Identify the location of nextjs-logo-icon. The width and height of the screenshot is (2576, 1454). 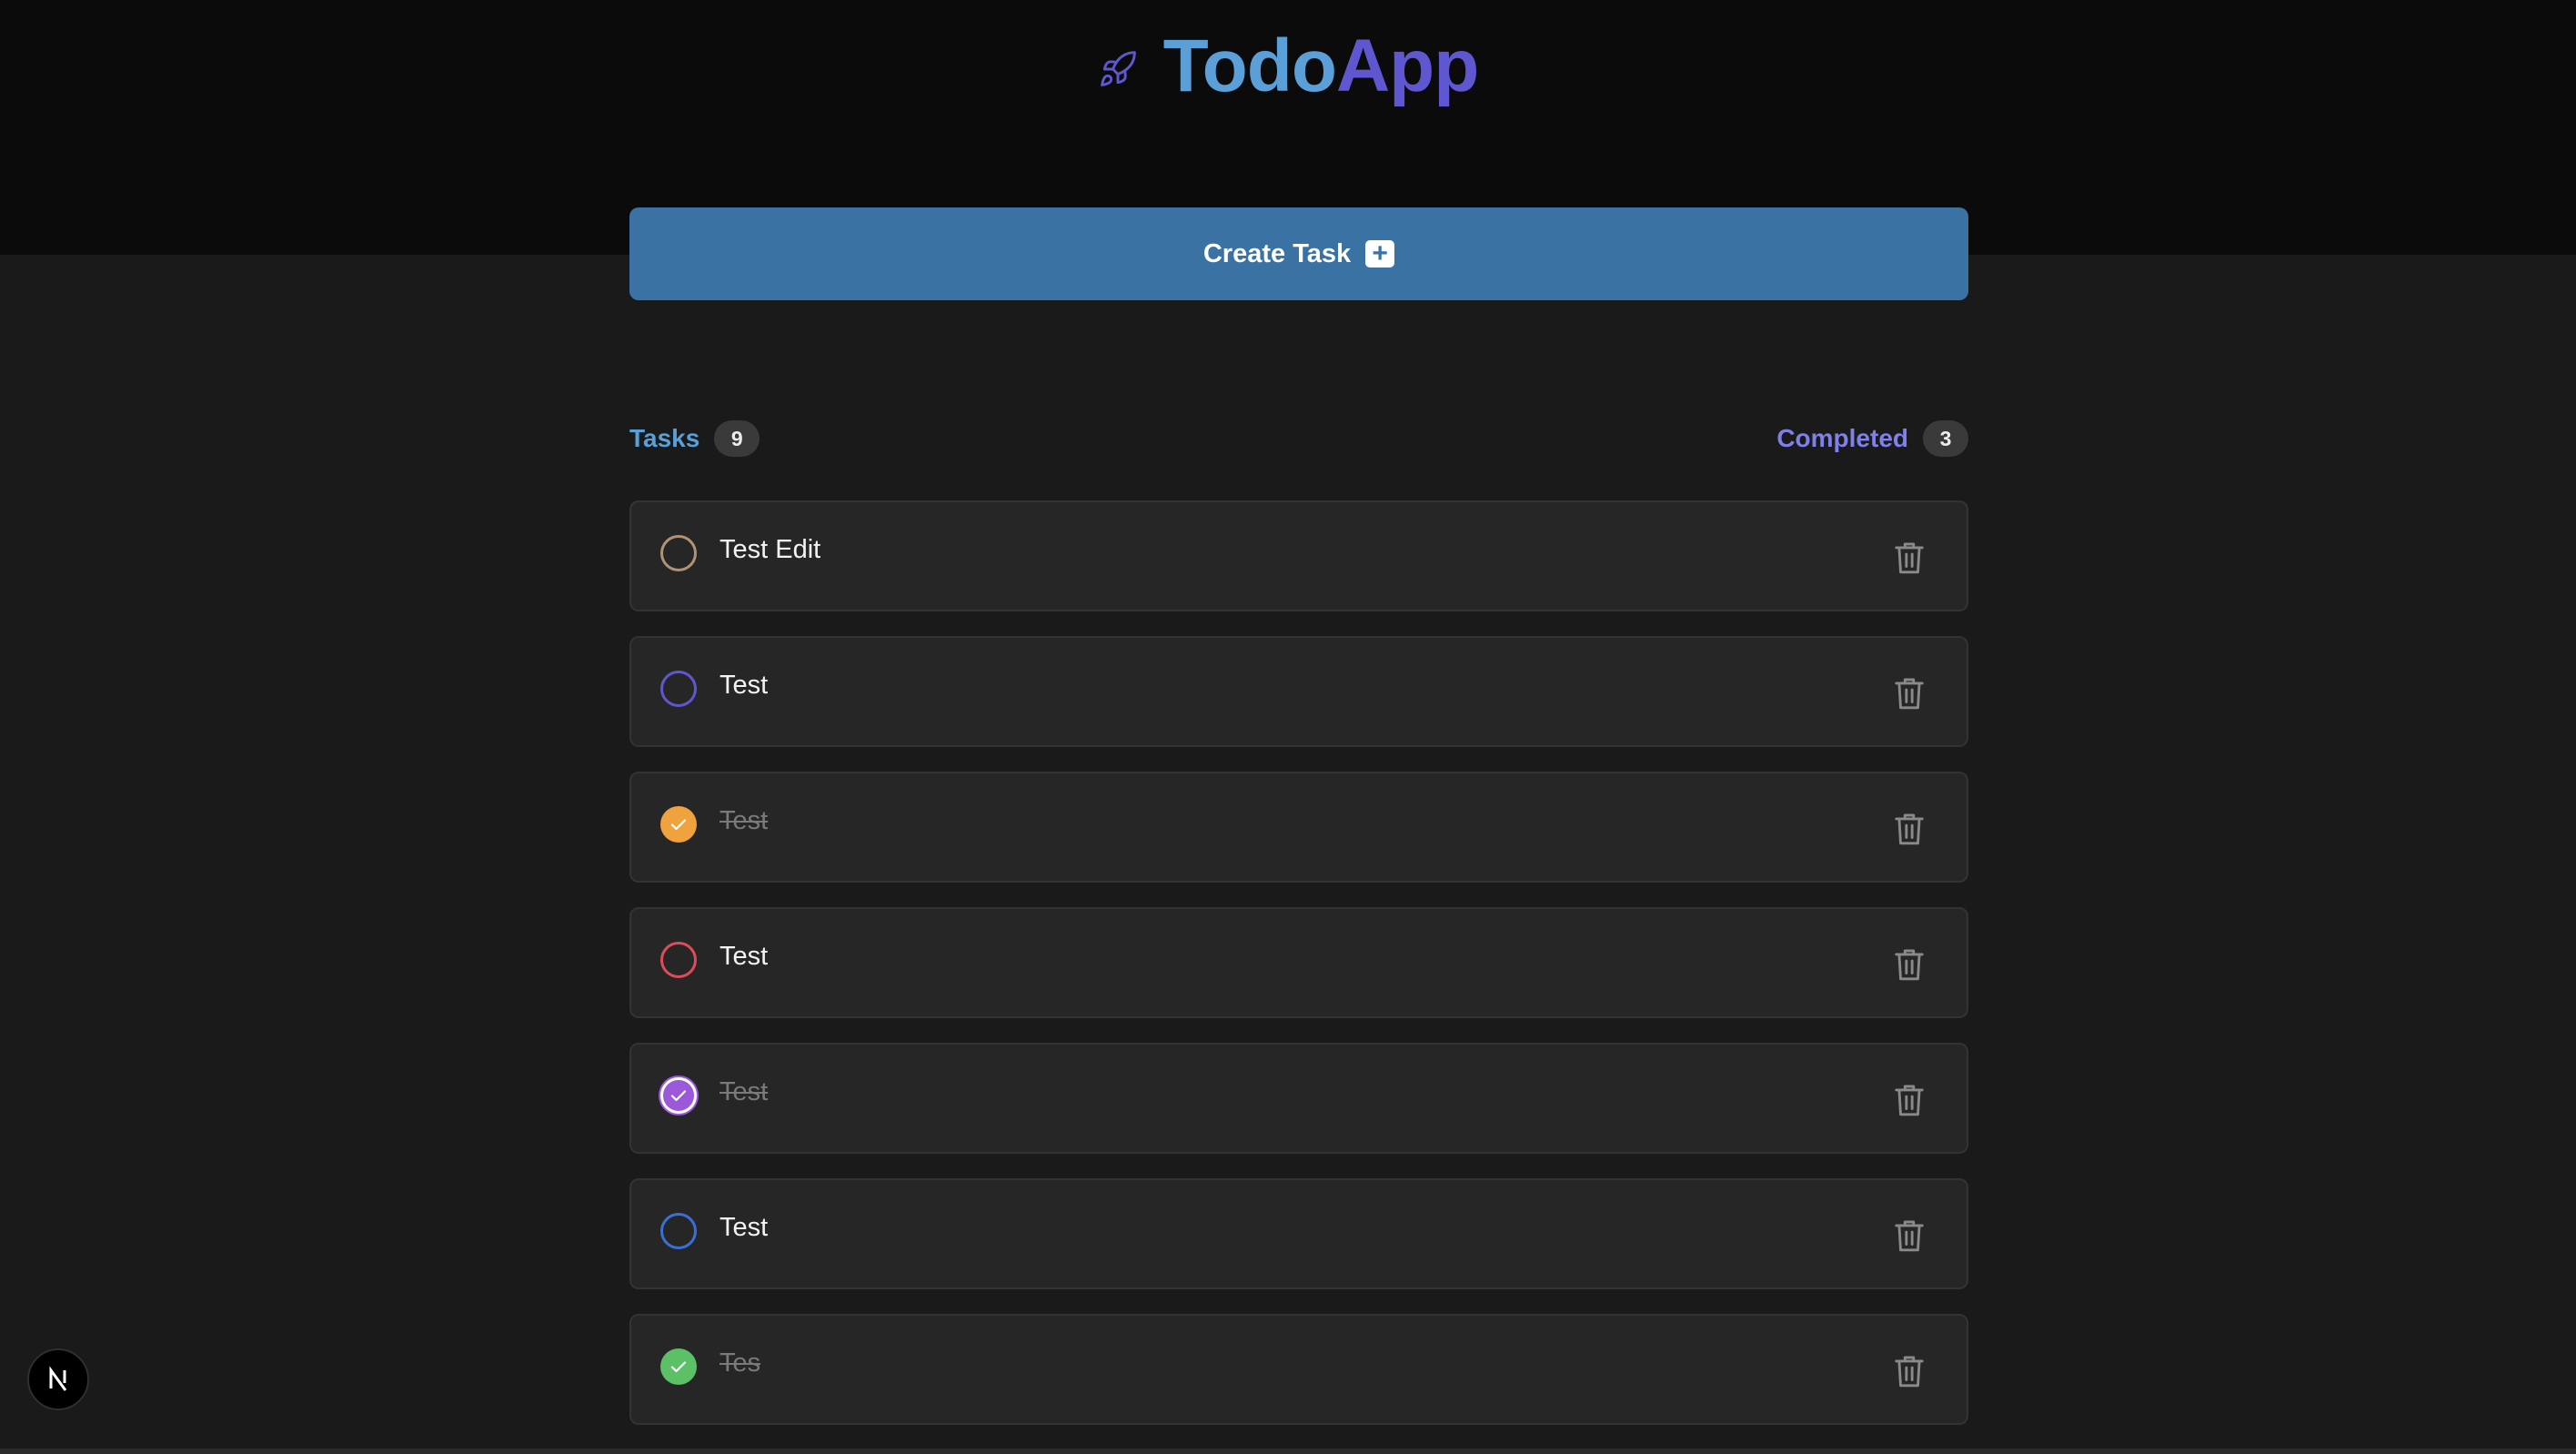
(58, 1379).